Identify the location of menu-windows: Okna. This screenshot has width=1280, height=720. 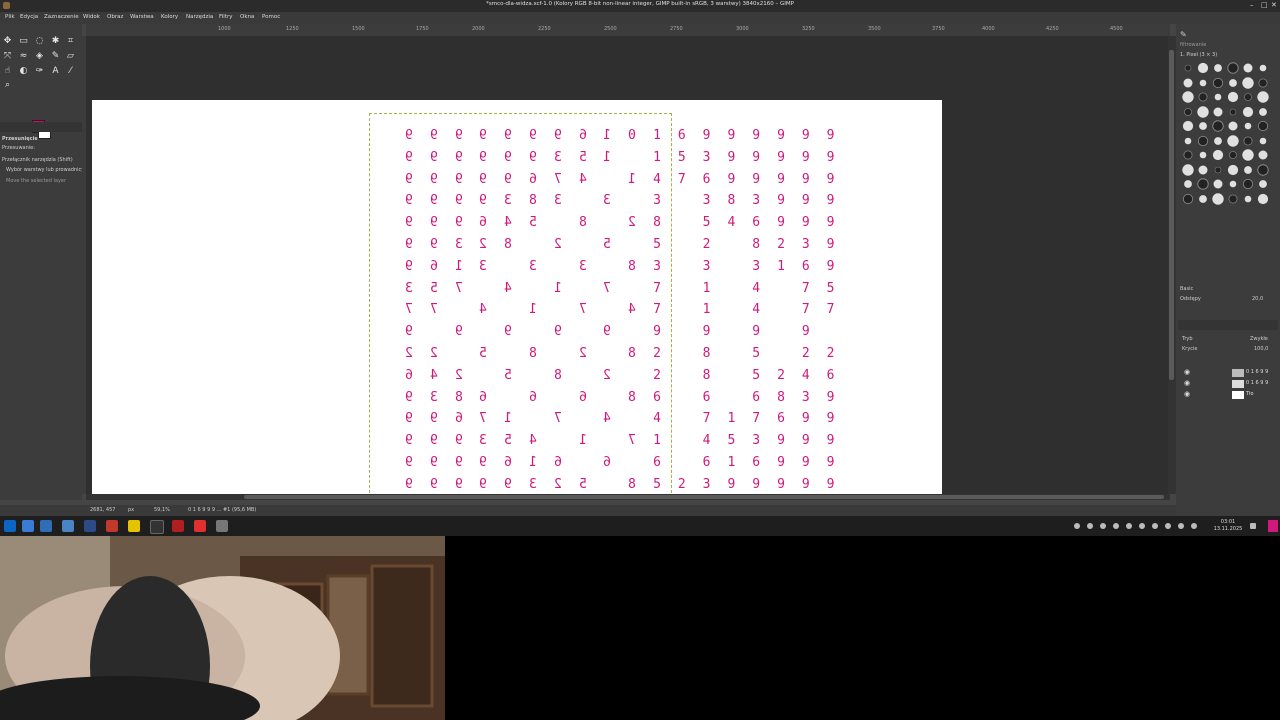
(247, 17).